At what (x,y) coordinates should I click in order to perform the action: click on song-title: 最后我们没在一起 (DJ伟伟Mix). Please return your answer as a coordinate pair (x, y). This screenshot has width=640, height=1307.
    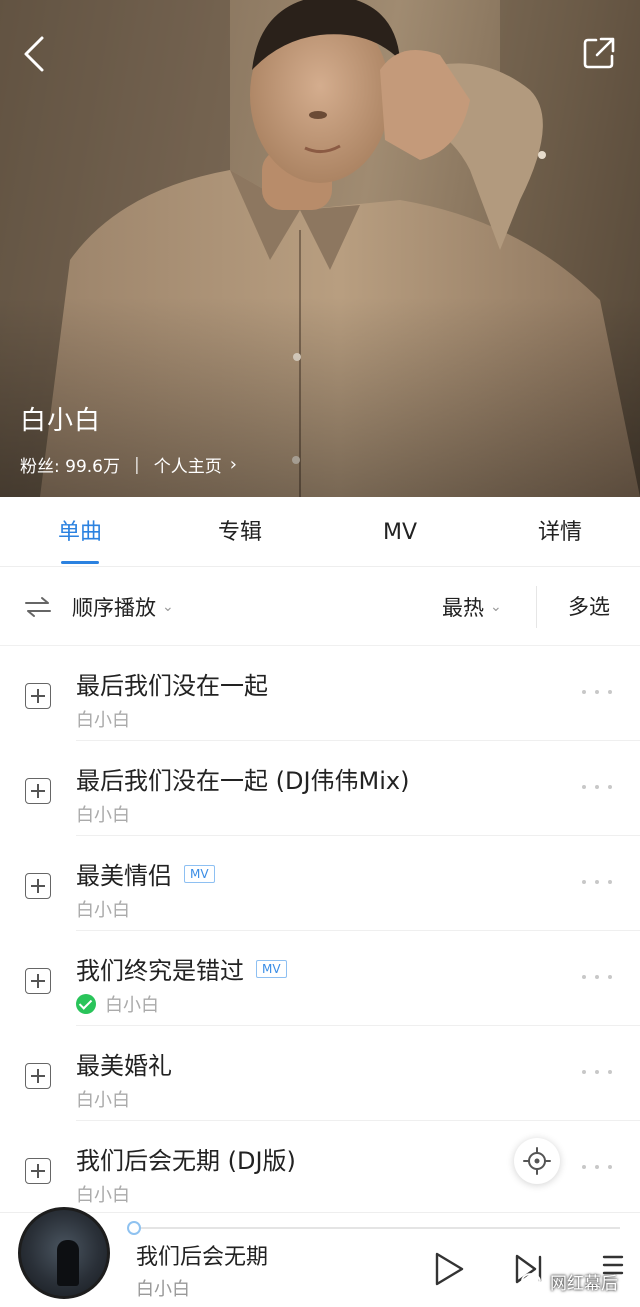
    Looking at the image, I should click on (243, 781).